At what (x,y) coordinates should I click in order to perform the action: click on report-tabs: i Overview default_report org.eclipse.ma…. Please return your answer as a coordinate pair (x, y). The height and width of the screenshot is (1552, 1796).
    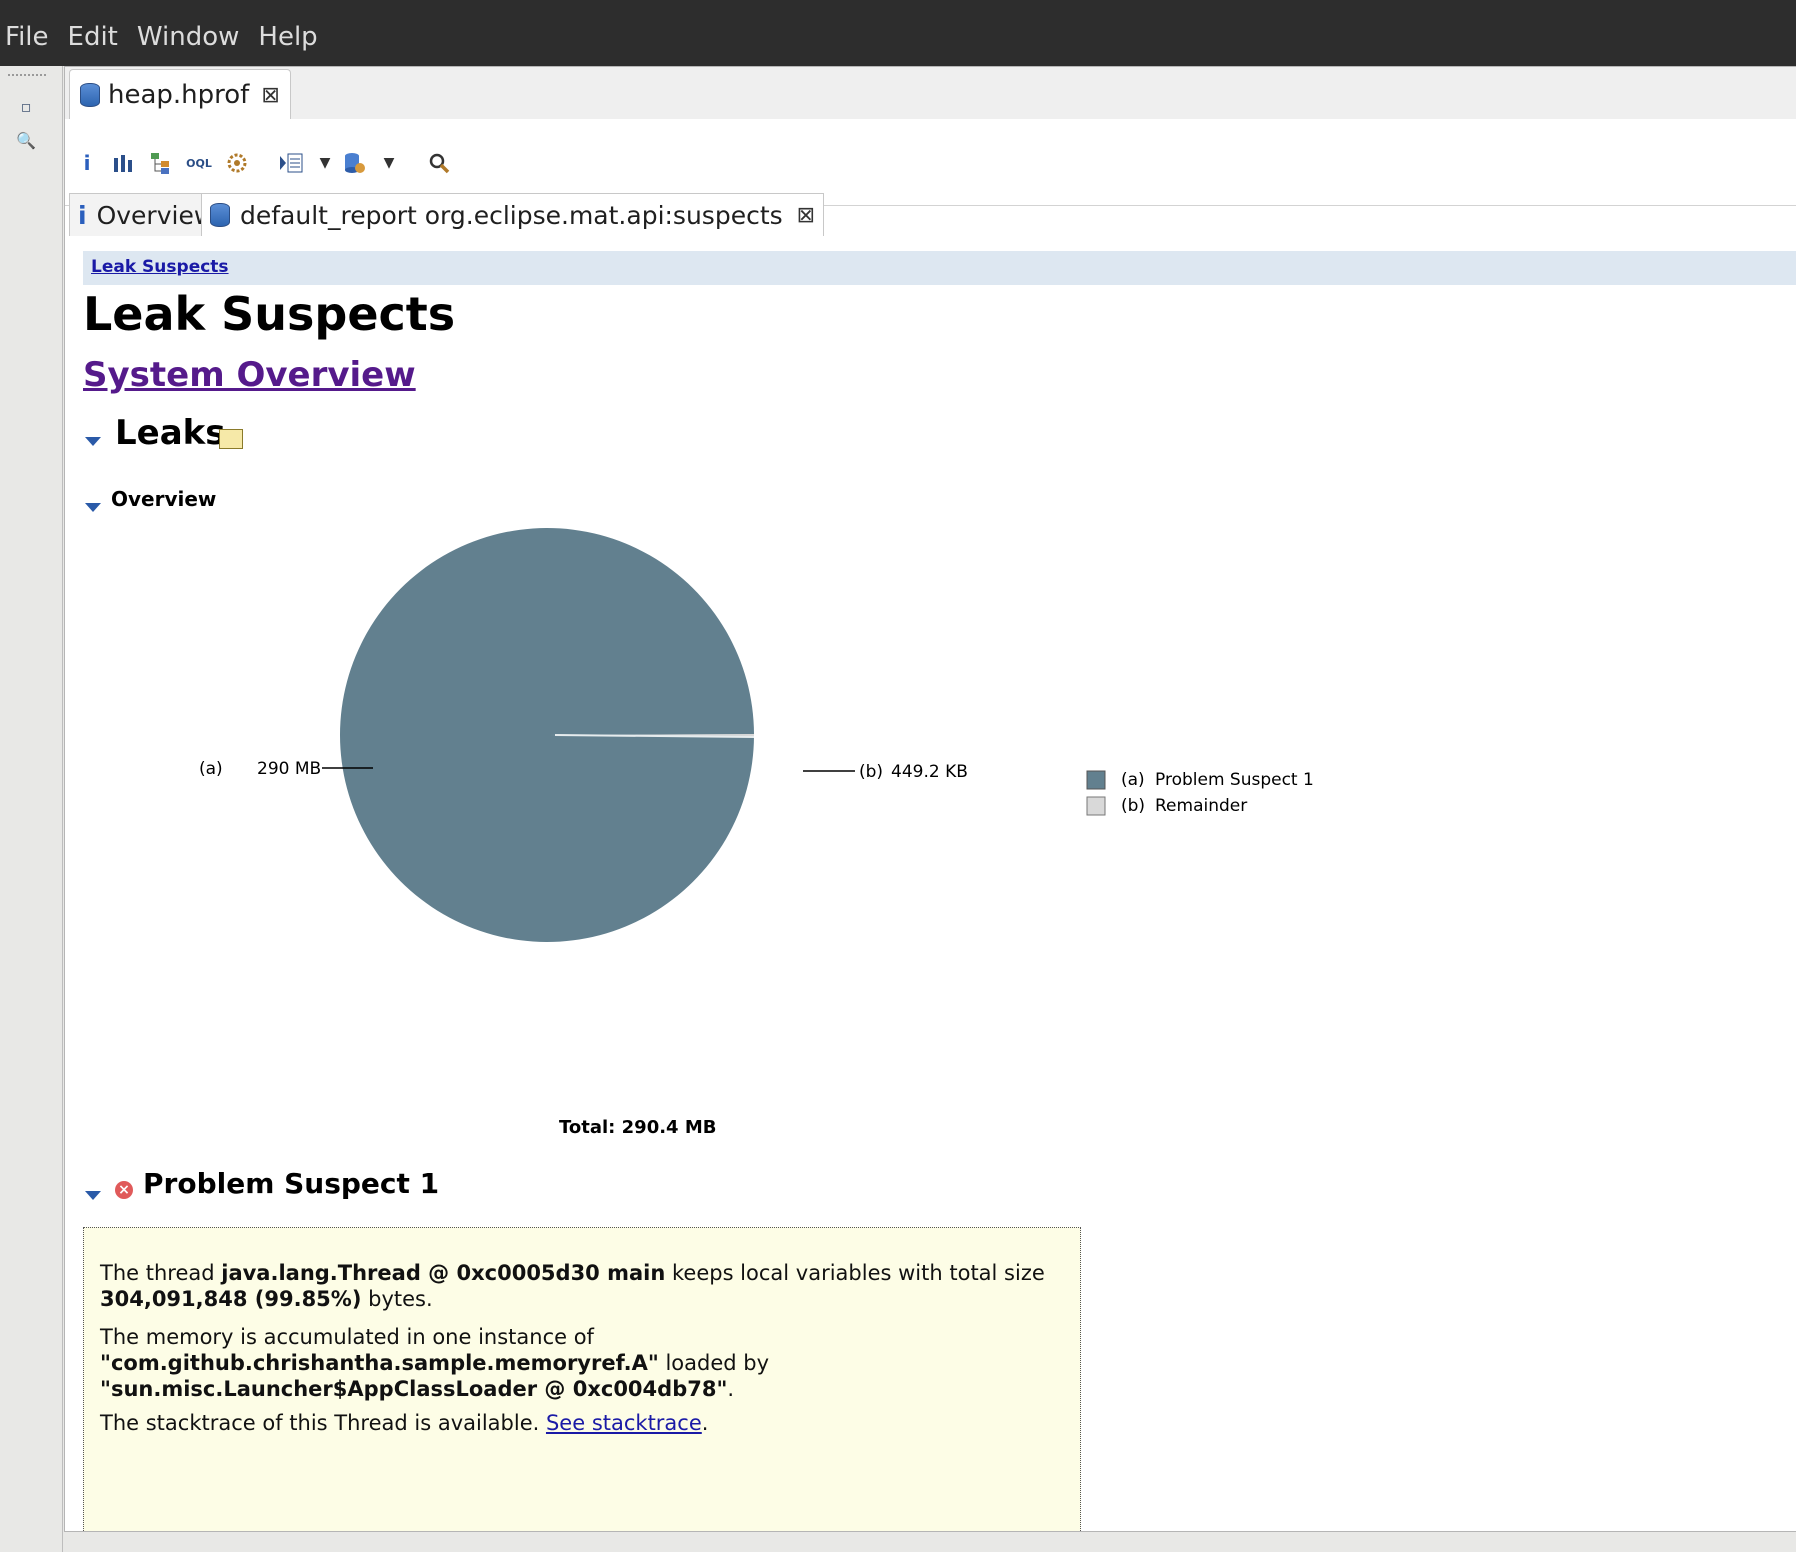
    Looking at the image, I should click on (932, 215).